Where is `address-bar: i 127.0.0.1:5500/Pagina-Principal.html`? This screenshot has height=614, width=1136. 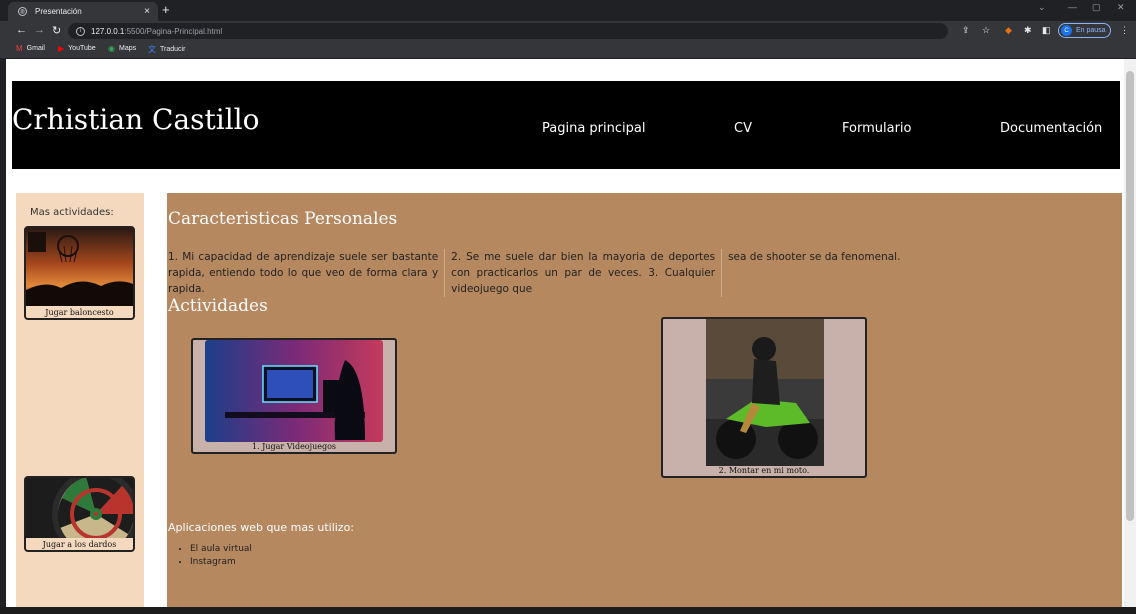
address-bar: i 127.0.0.1:5500/Pagina-Principal.html is located at coordinates (508, 31).